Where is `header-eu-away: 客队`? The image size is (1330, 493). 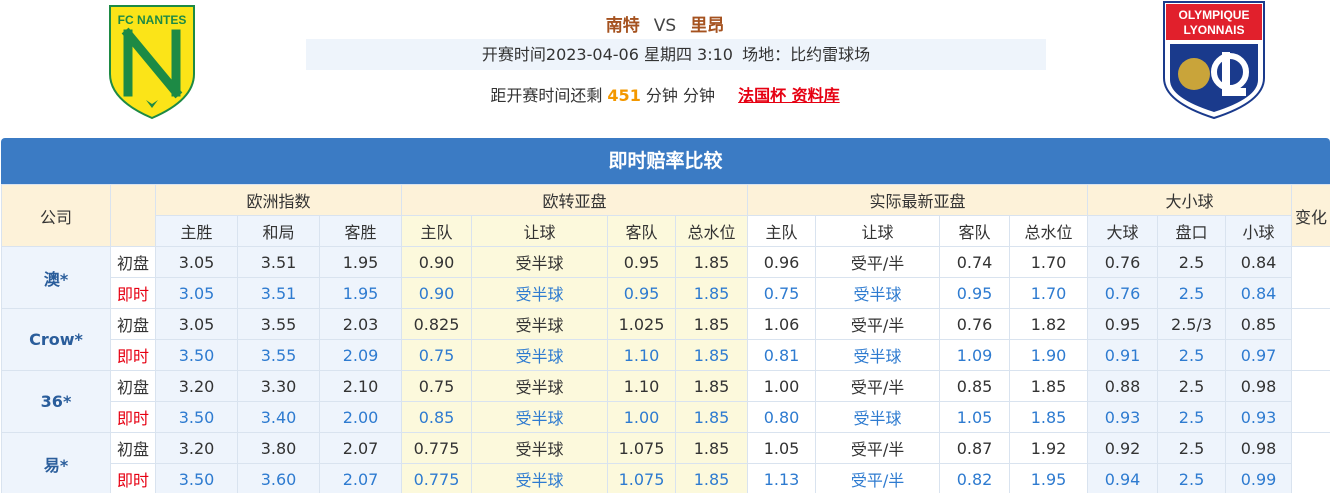
header-eu-away: 客队 is located at coordinates (641, 231).